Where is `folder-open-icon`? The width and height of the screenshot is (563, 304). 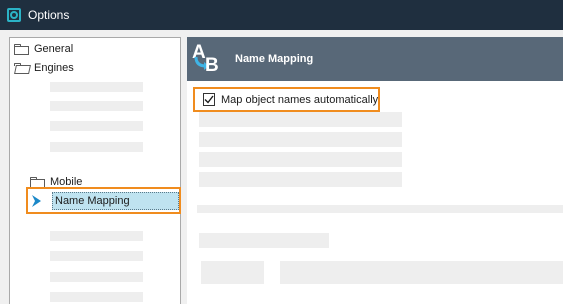
folder-open-icon is located at coordinates (22, 68).